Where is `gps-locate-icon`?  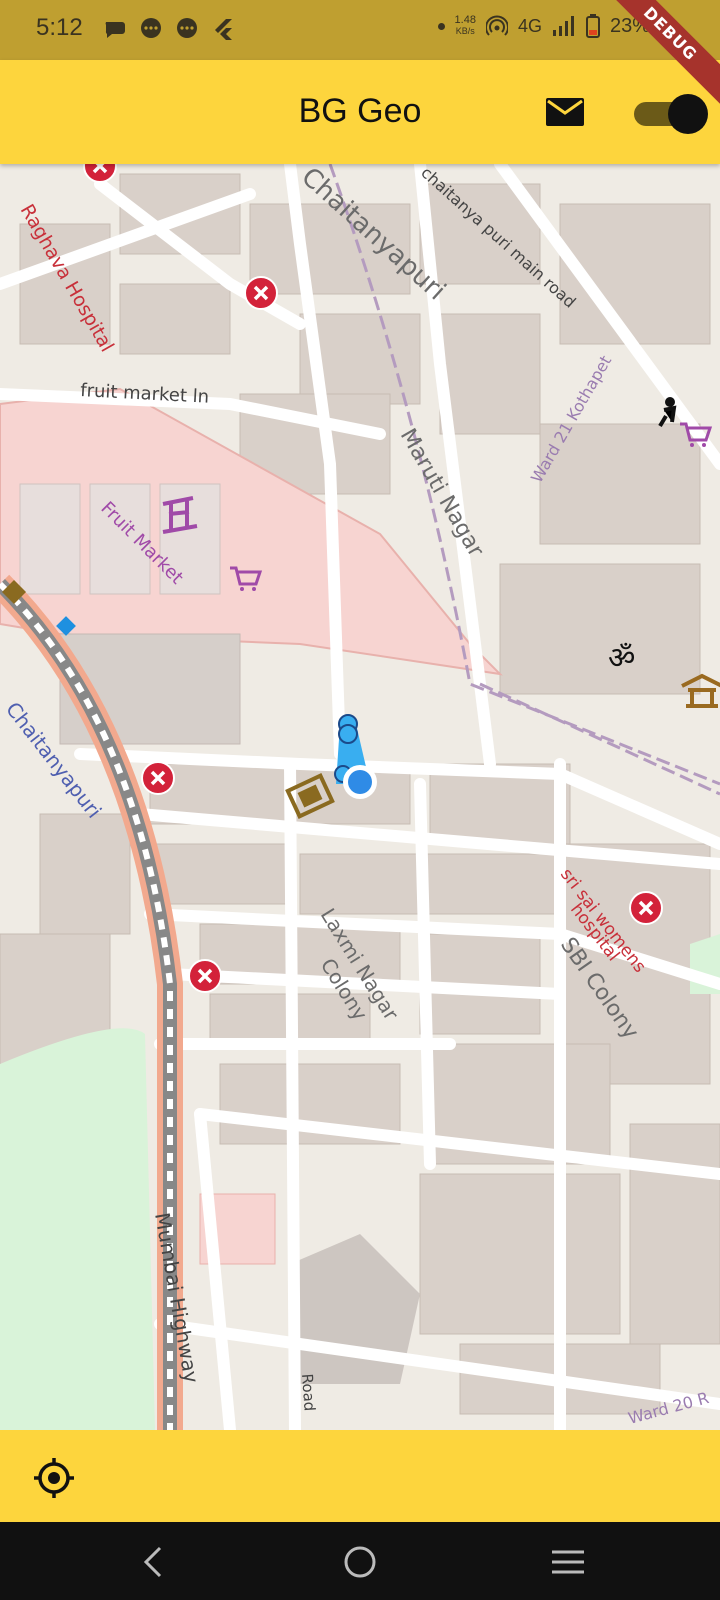
gps-locate-icon is located at coordinates (54, 1478).